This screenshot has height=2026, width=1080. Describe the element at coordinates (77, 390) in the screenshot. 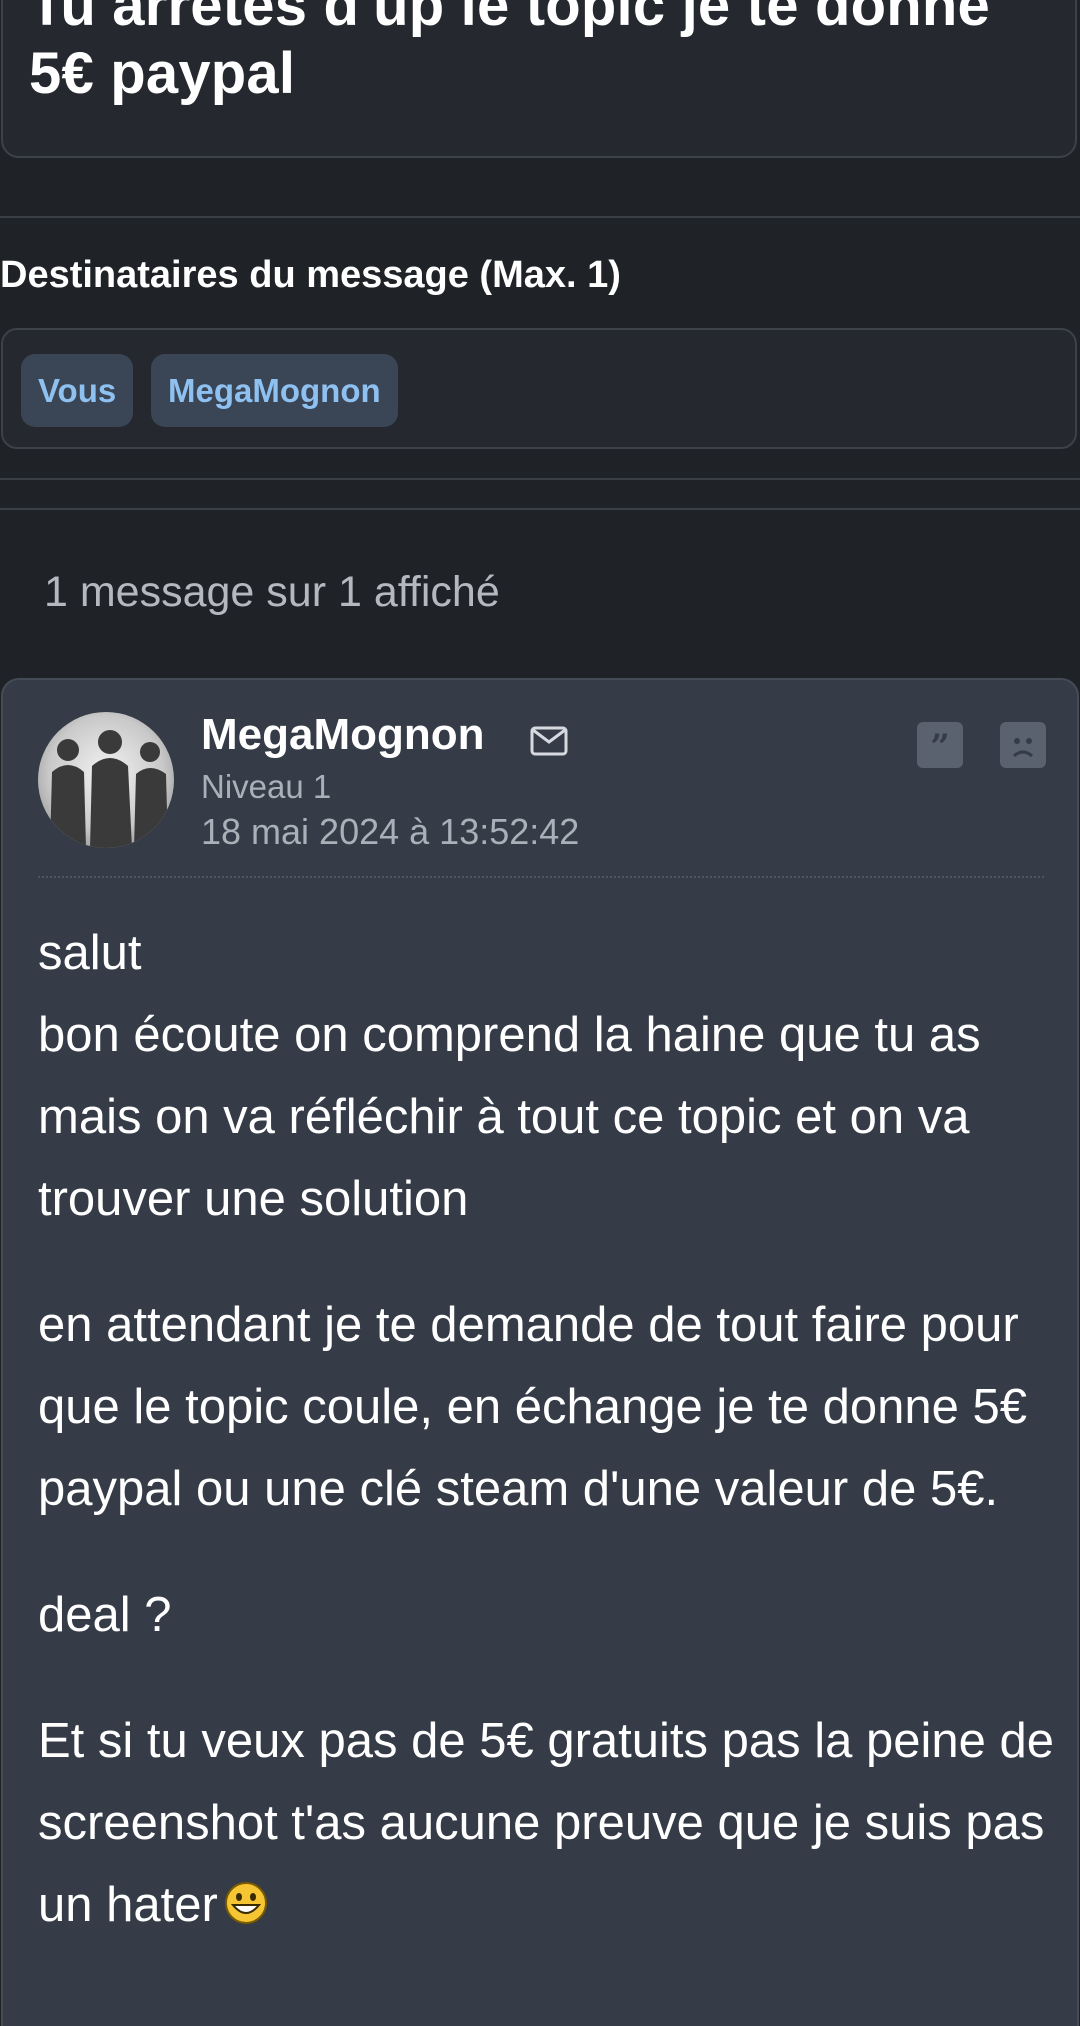

I see `recipient-chip-vous: Vous` at that location.